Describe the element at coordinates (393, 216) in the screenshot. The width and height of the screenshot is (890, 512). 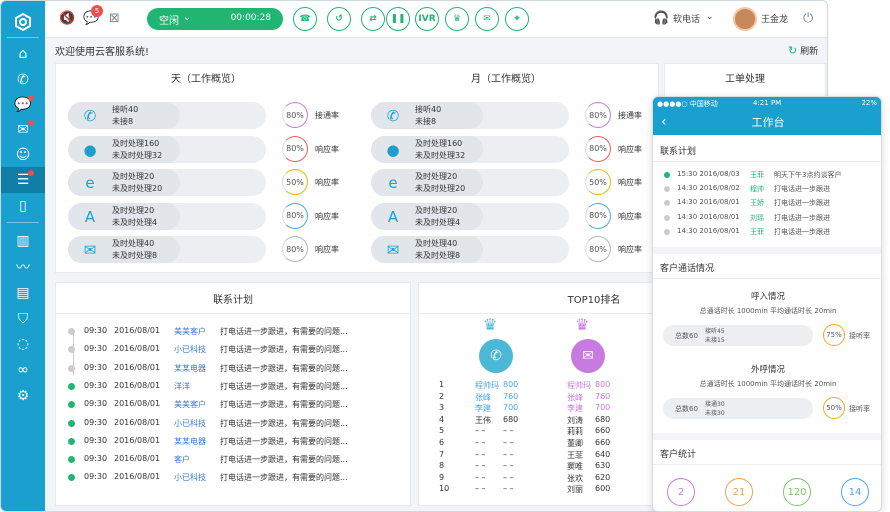
I see `stat-icon: A` at that location.